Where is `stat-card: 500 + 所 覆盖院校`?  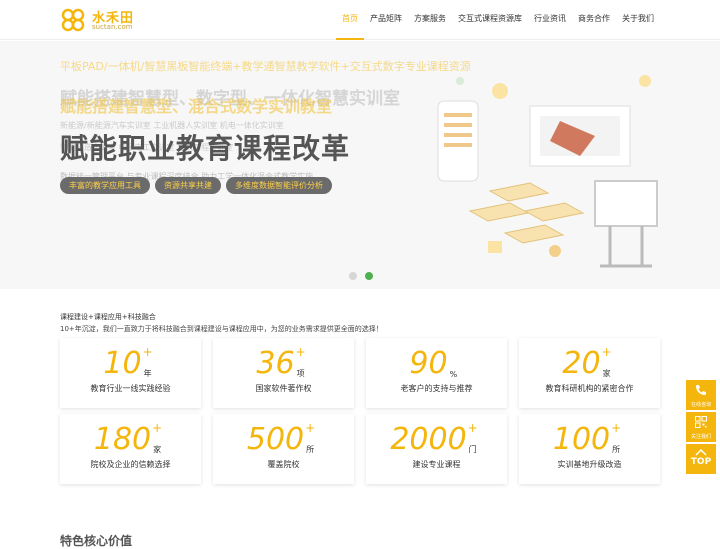
stat-card: 500 + 所 覆盖院校 is located at coordinates (283, 449).